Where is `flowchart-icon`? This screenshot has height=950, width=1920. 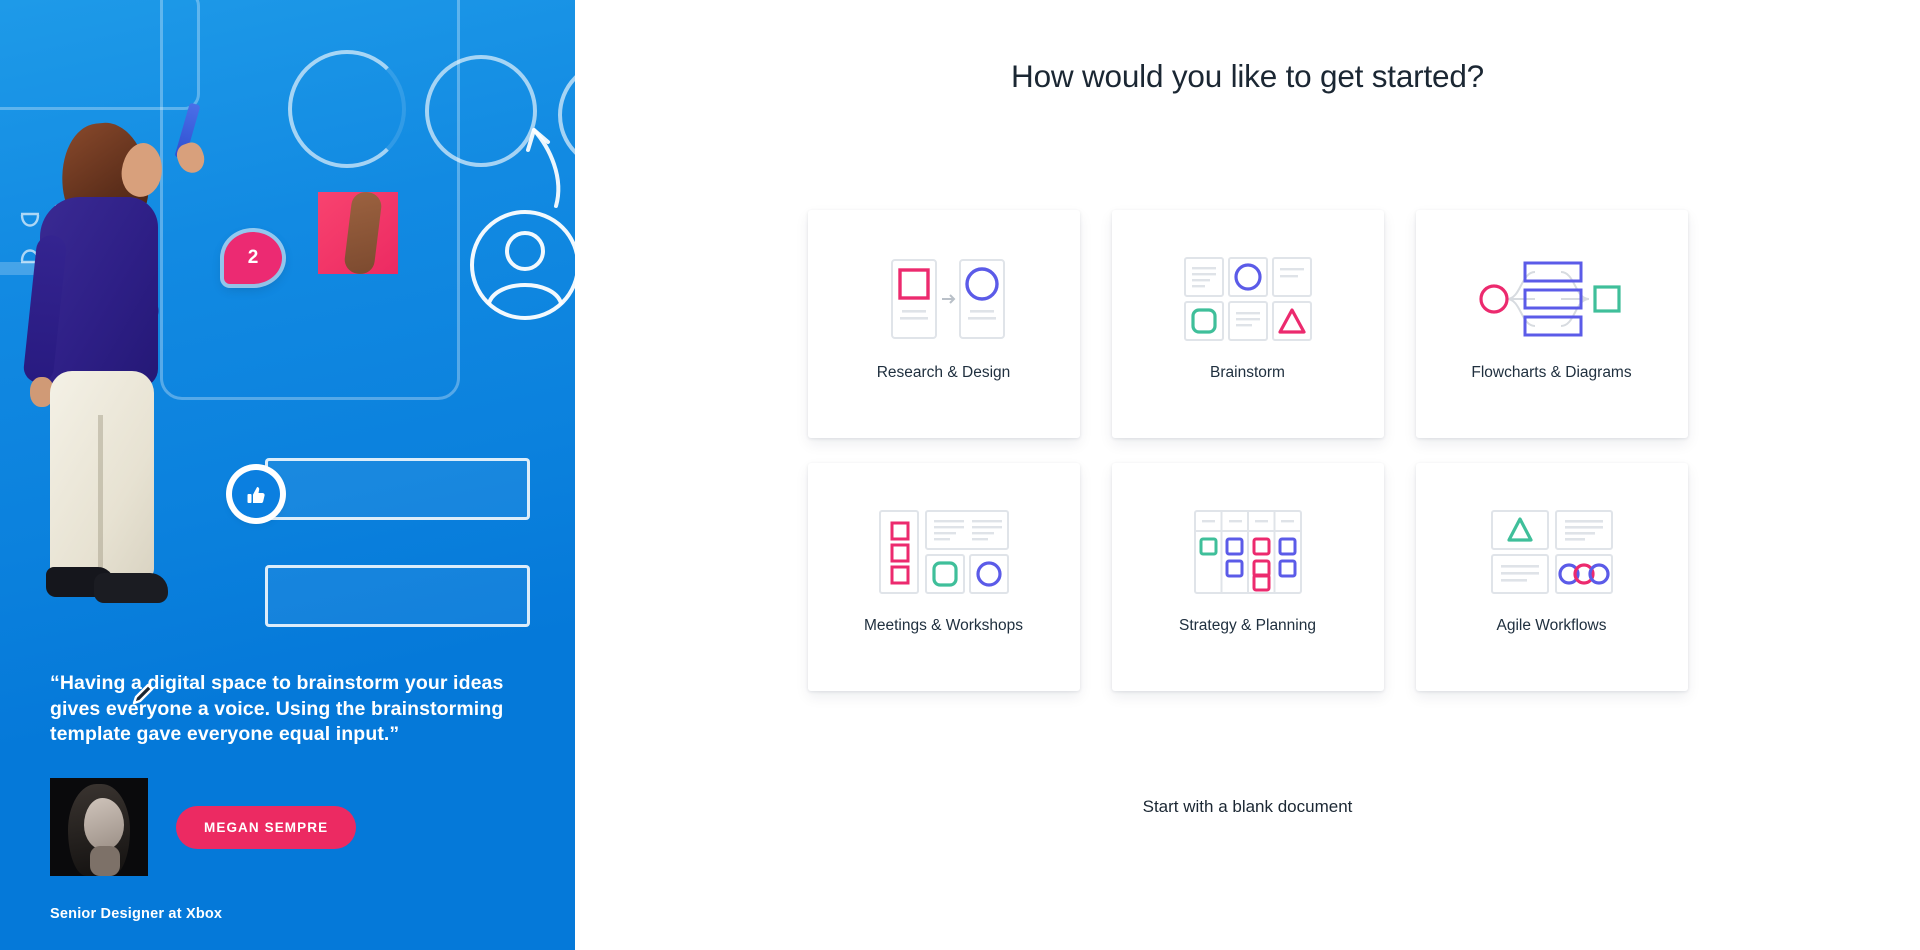
flowchart-icon is located at coordinates (1552, 299).